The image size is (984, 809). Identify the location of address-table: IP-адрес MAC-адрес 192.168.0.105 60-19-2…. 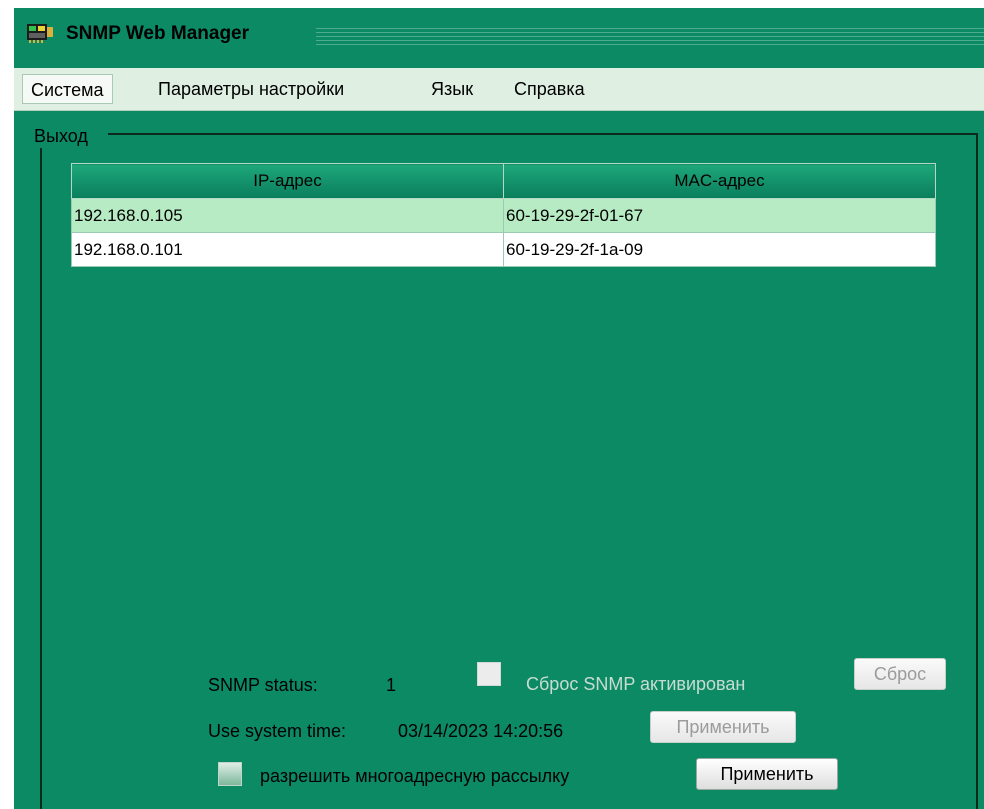
(503, 215).